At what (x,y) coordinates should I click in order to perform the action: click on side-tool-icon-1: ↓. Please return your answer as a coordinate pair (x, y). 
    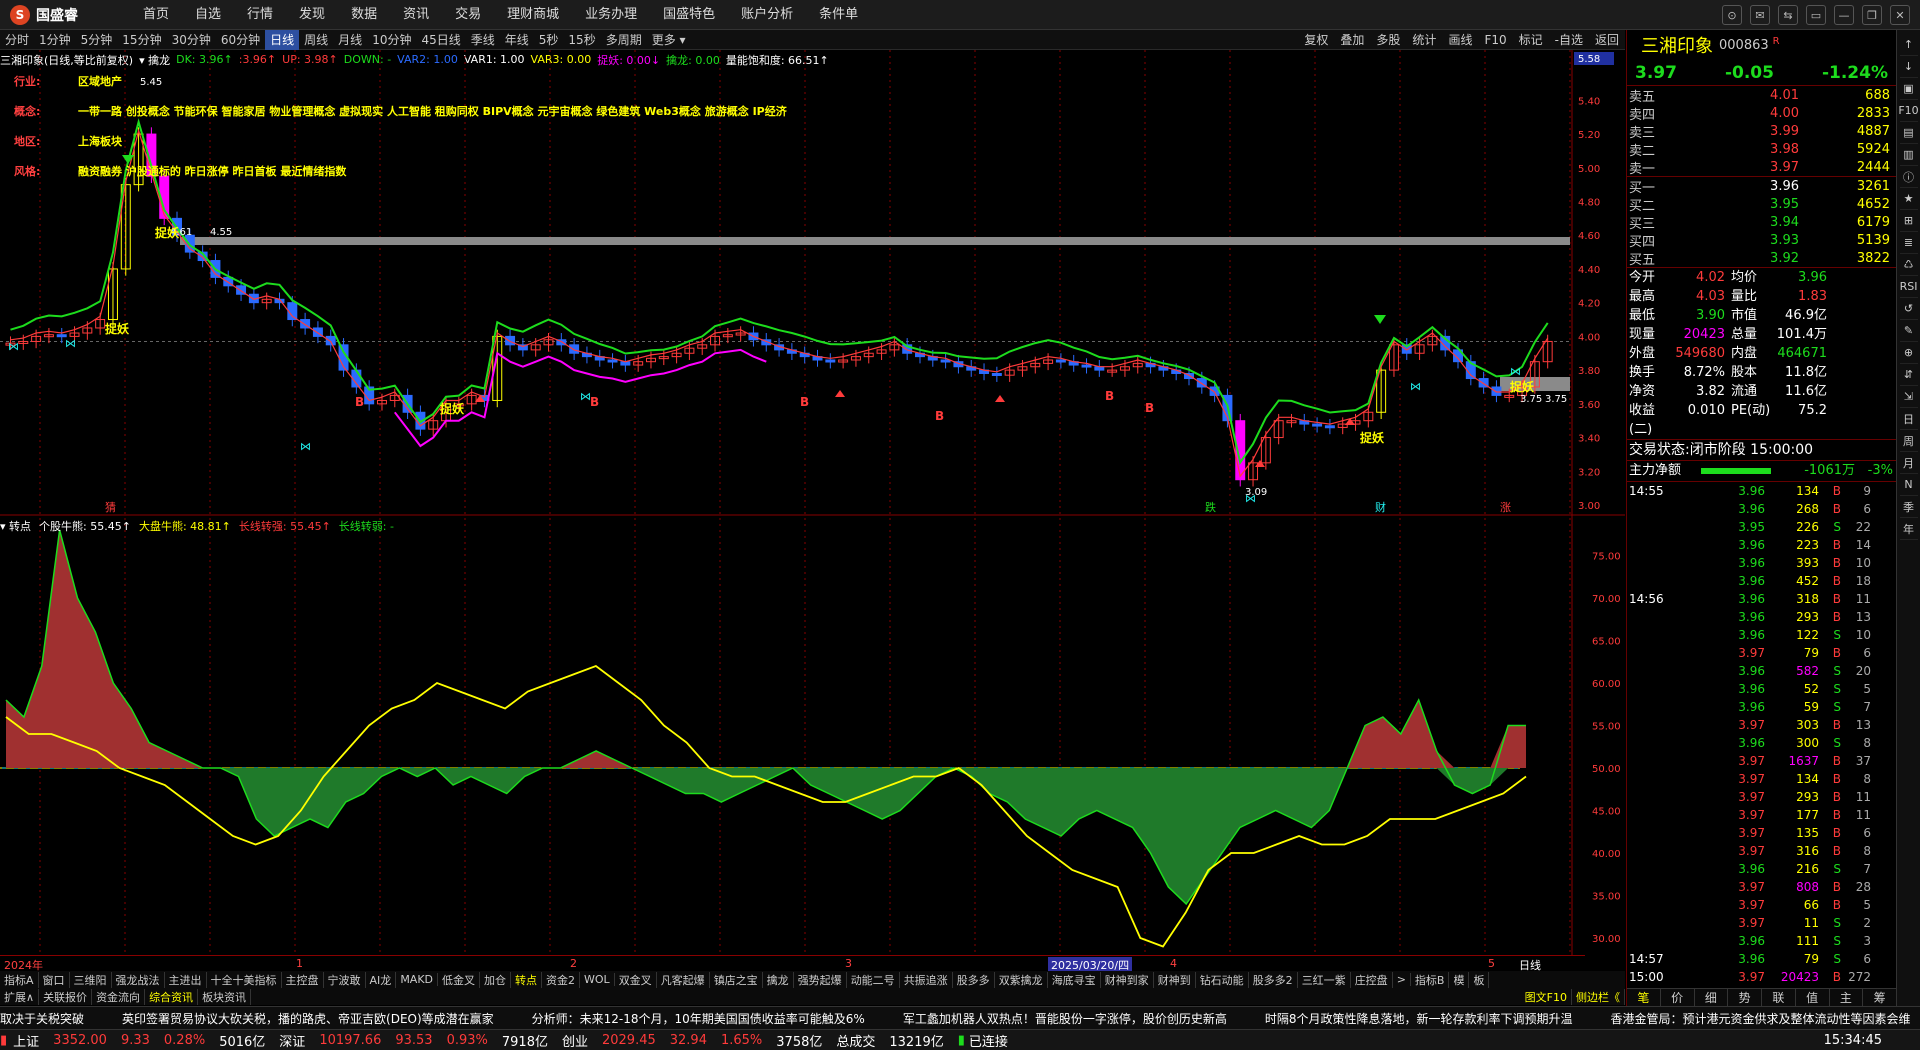
    Looking at the image, I should click on (1908, 67).